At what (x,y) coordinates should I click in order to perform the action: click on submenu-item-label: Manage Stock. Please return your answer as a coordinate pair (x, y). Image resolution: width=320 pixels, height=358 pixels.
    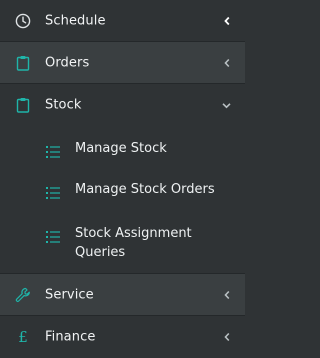
    Looking at the image, I should click on (121, 148).